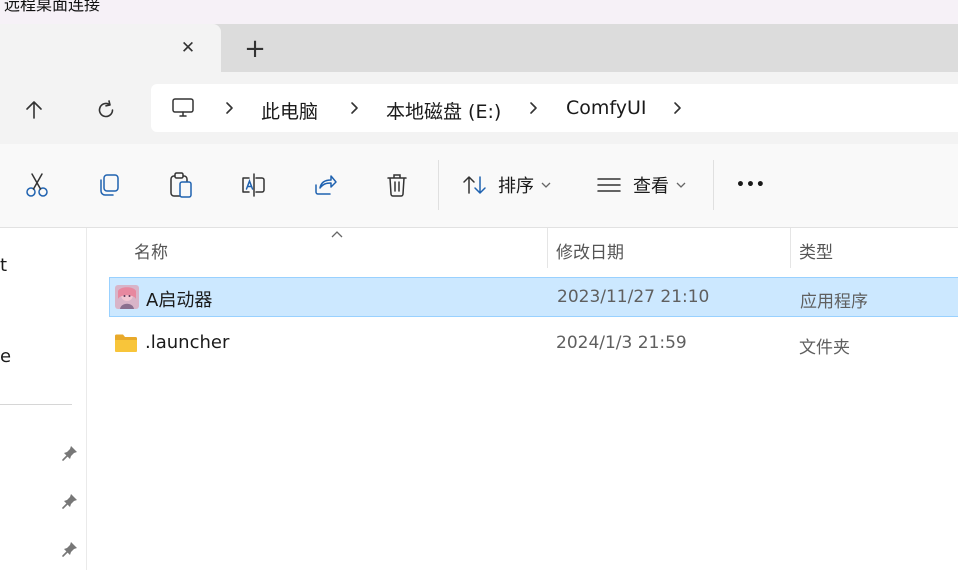 The image size is (958, 570). I want to click on column-header-modified: 修改日期, so click(590, 250).